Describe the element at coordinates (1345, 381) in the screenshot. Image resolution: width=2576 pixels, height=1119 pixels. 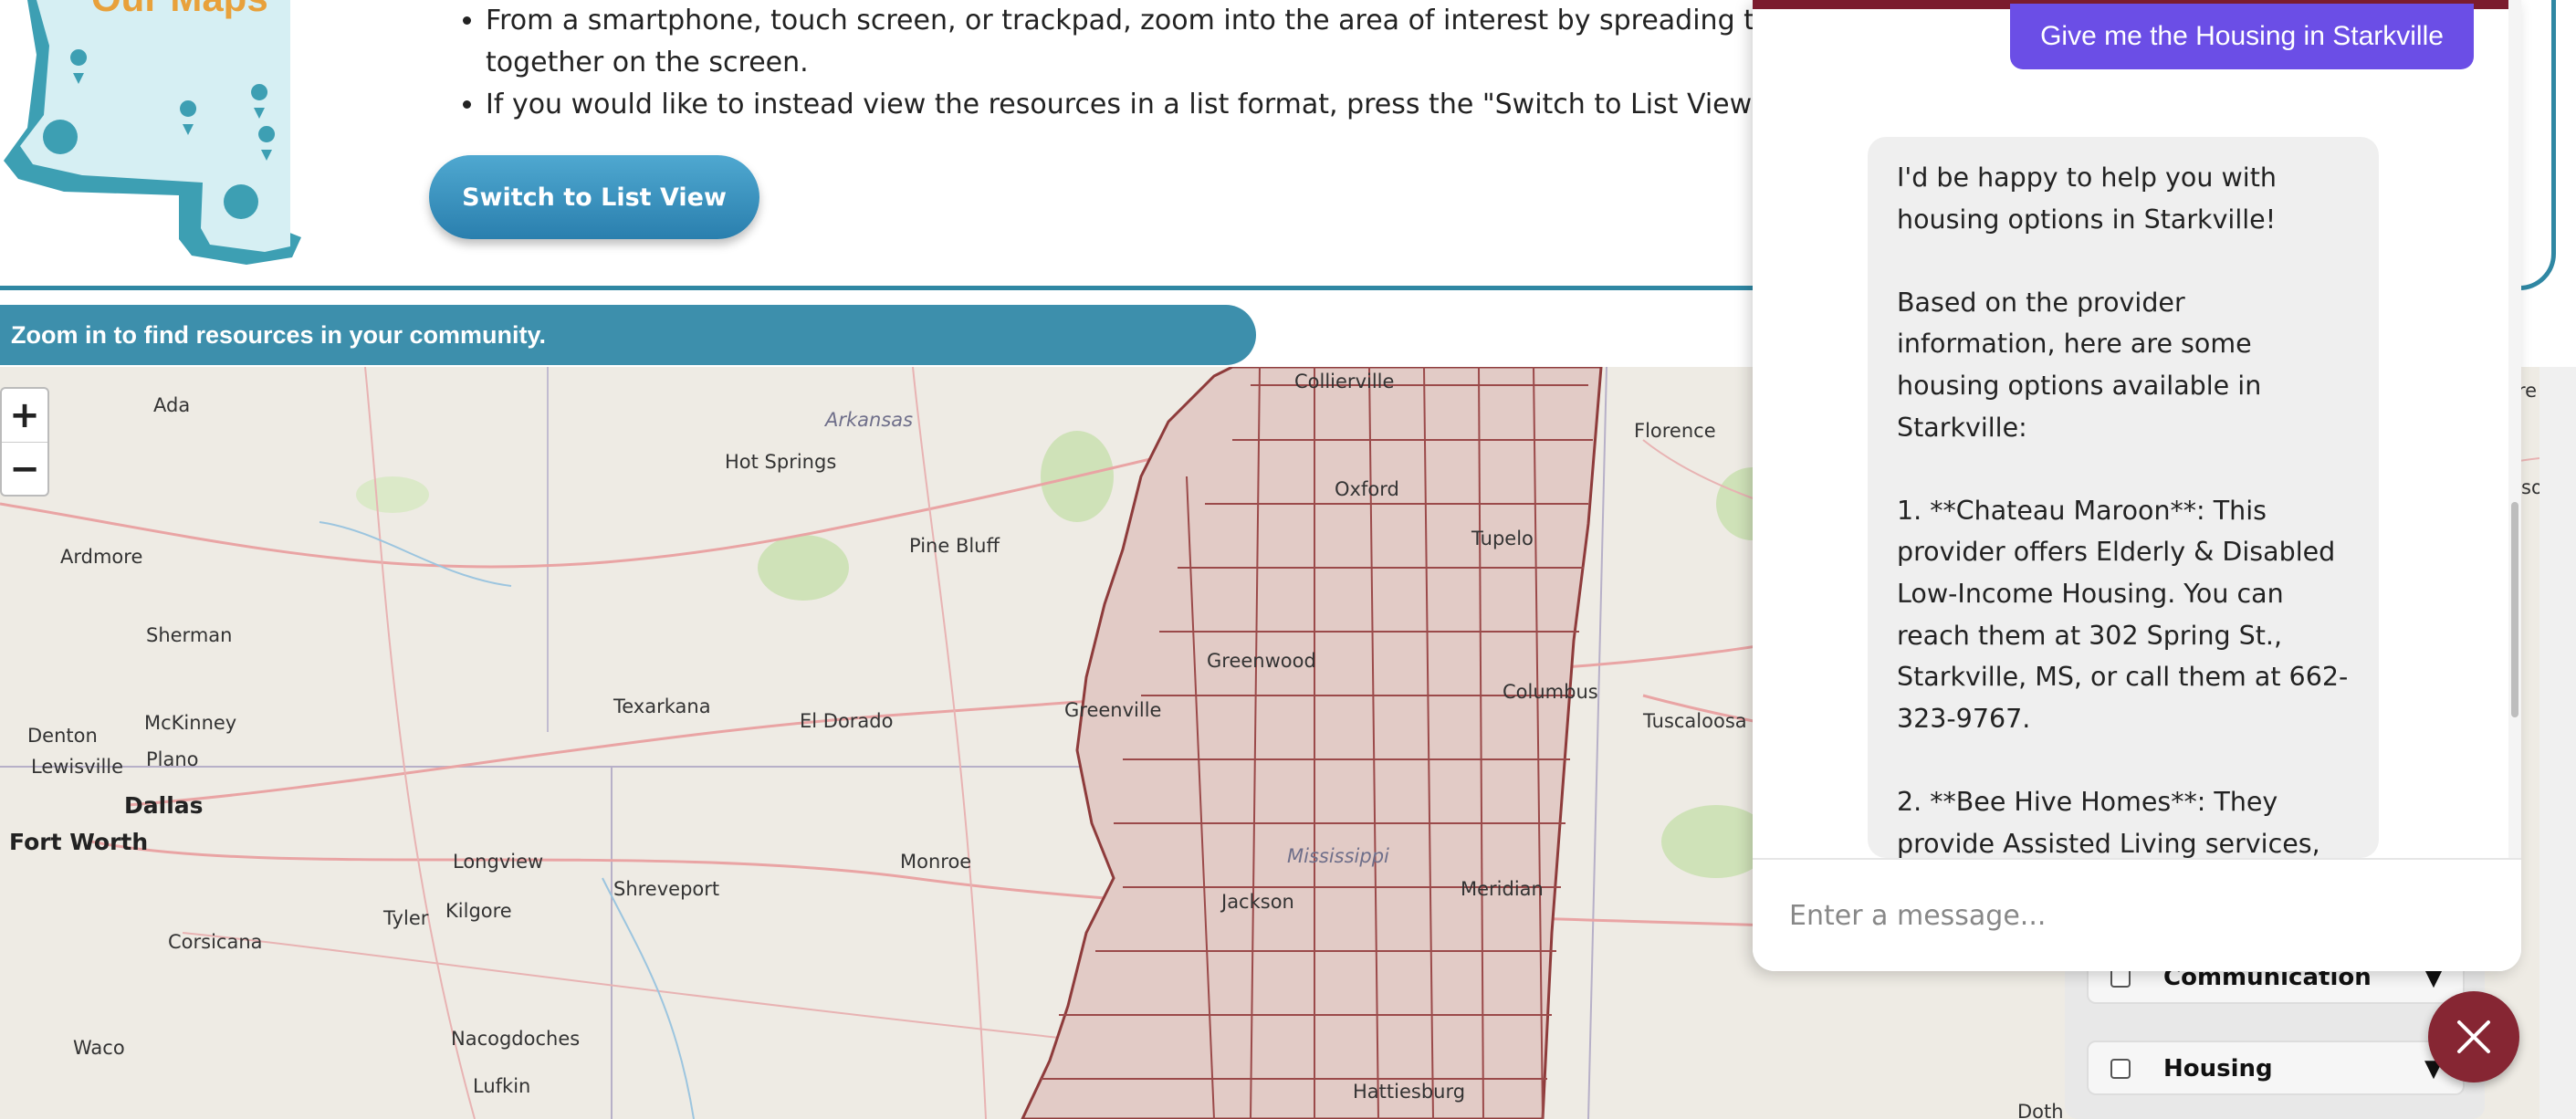
I see `map-label-collierville: Collierville` at that location.